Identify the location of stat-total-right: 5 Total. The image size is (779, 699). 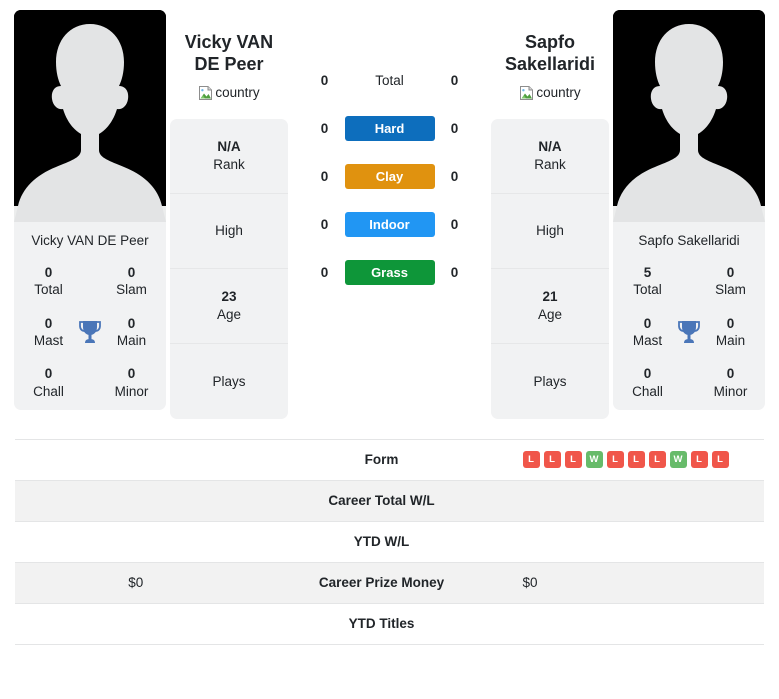
(647, 281).